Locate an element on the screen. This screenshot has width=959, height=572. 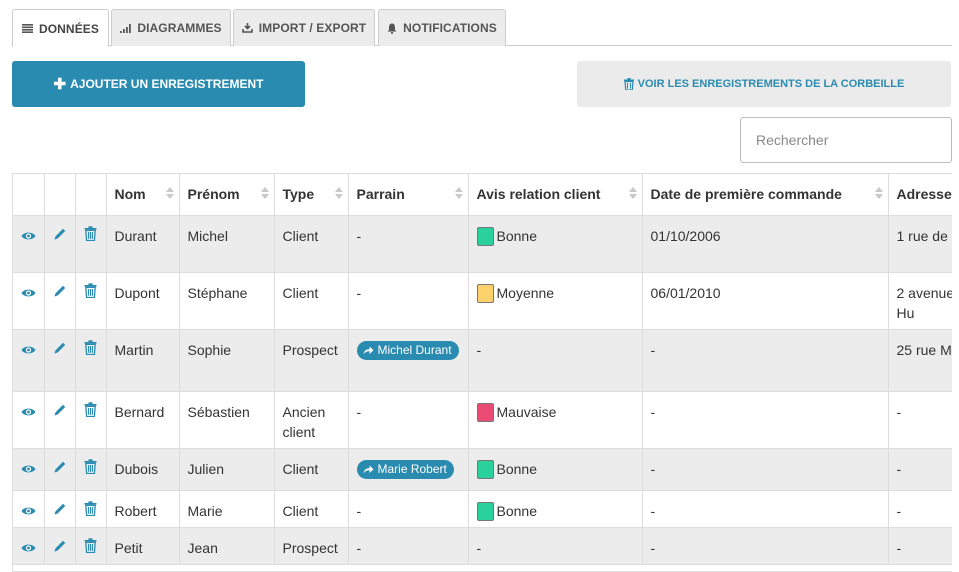
cell-prenom: Marie is located at coordinates (227, 509).